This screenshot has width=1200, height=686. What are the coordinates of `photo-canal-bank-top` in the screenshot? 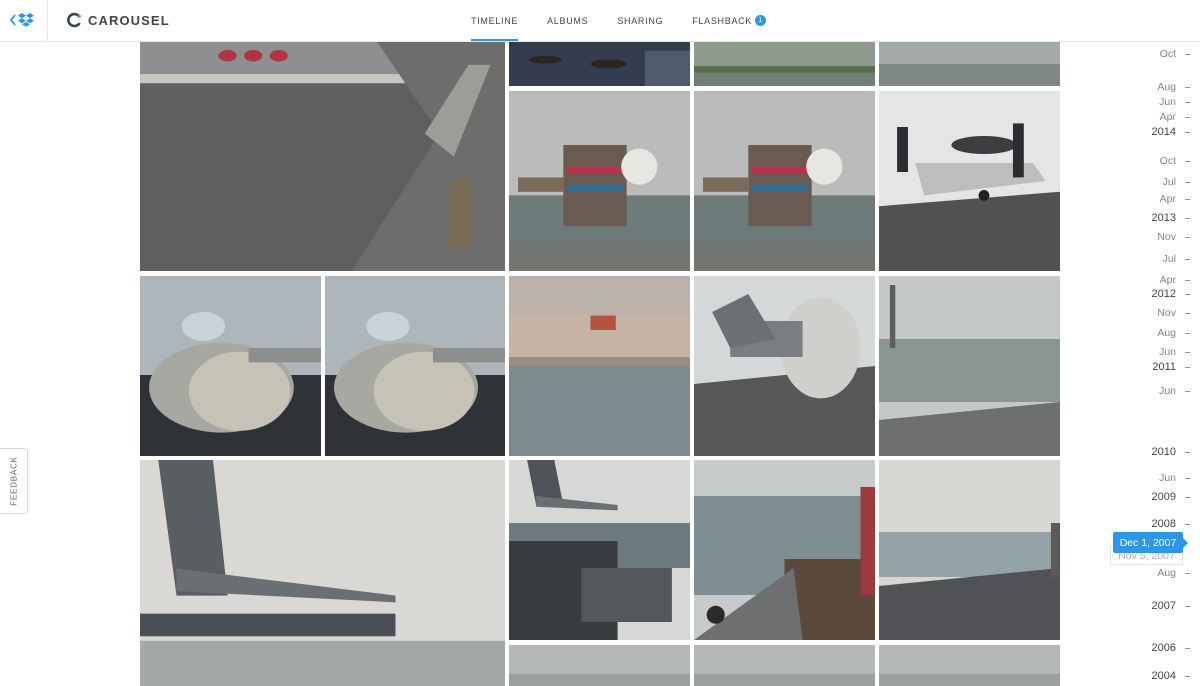 It's located at (784, 64).